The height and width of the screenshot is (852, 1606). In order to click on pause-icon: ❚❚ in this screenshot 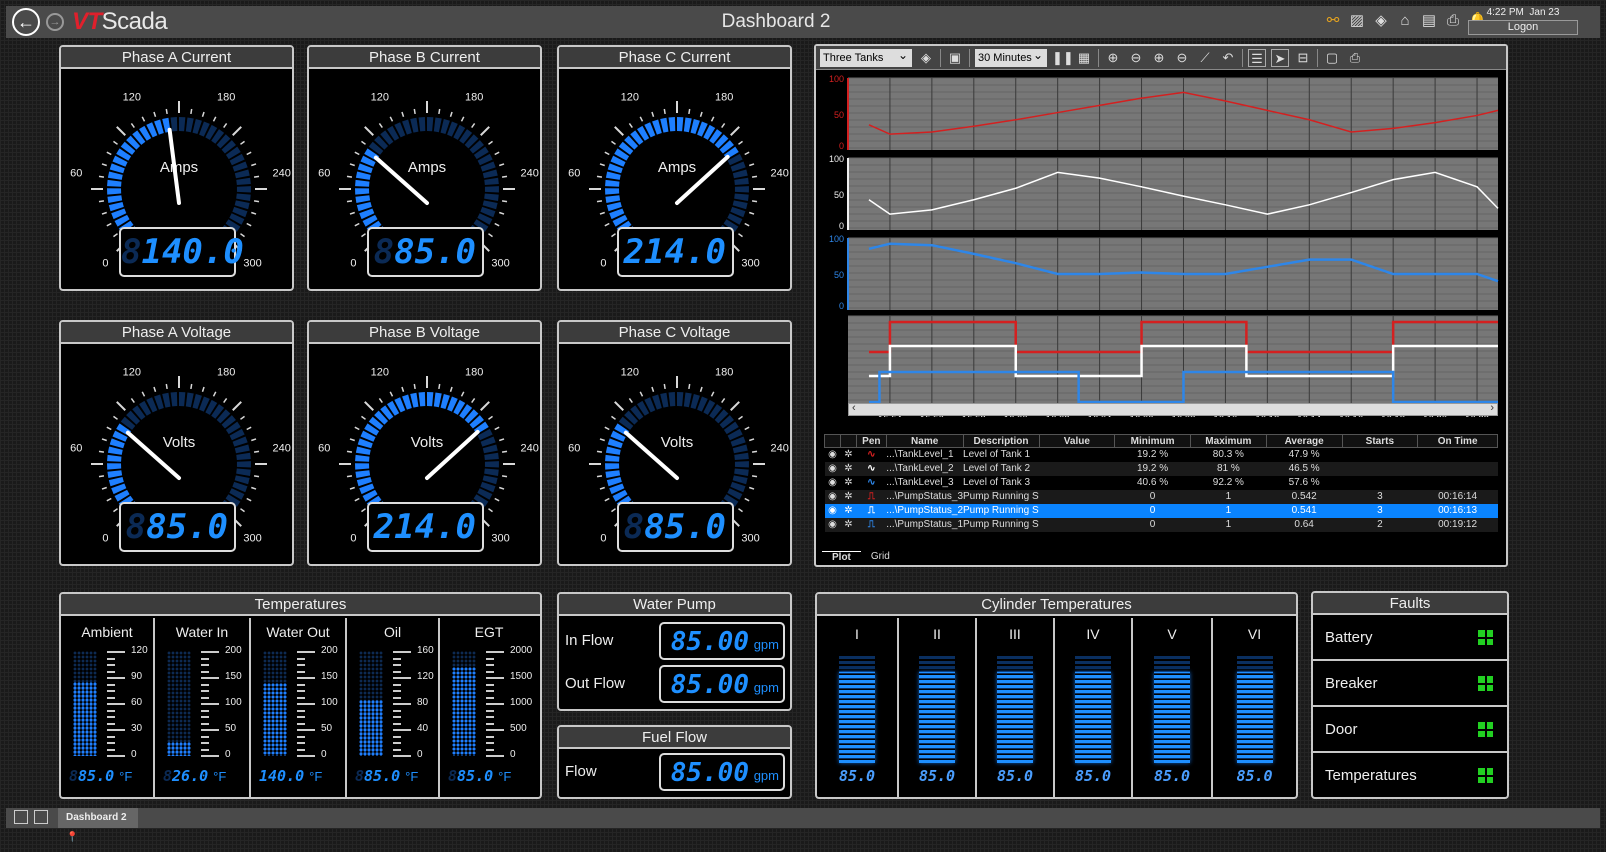, I will do `click(1063, 58)`.